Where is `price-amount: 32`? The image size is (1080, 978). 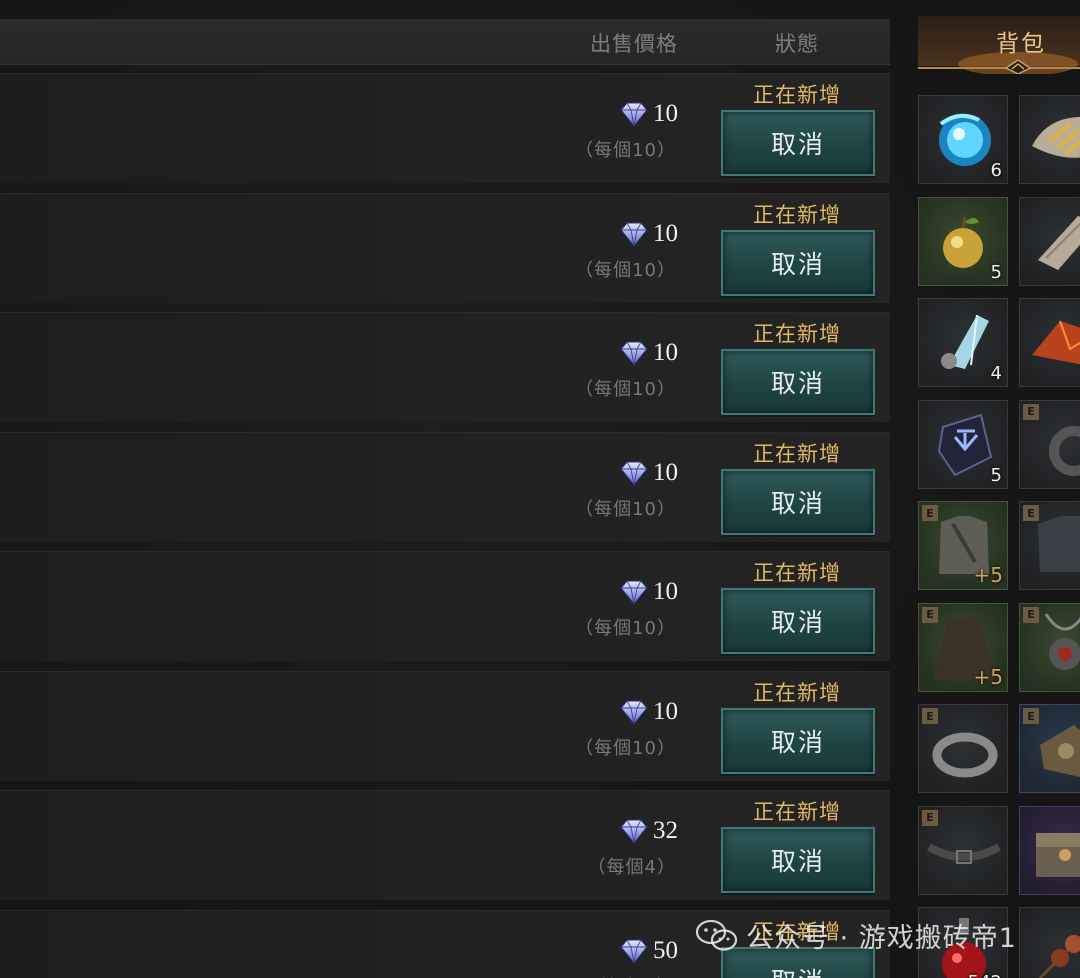
price-amount: 32 is located at coordinates (665, 830).